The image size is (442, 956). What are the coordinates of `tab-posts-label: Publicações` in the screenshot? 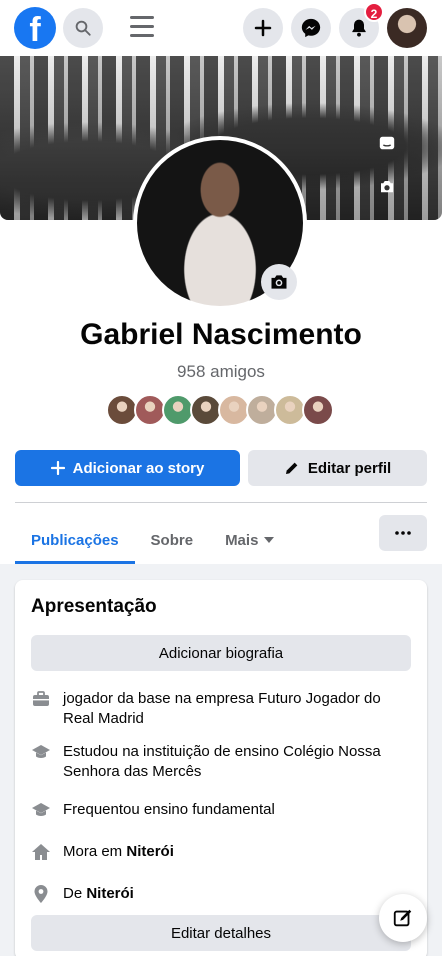 It's located at (75, 540).